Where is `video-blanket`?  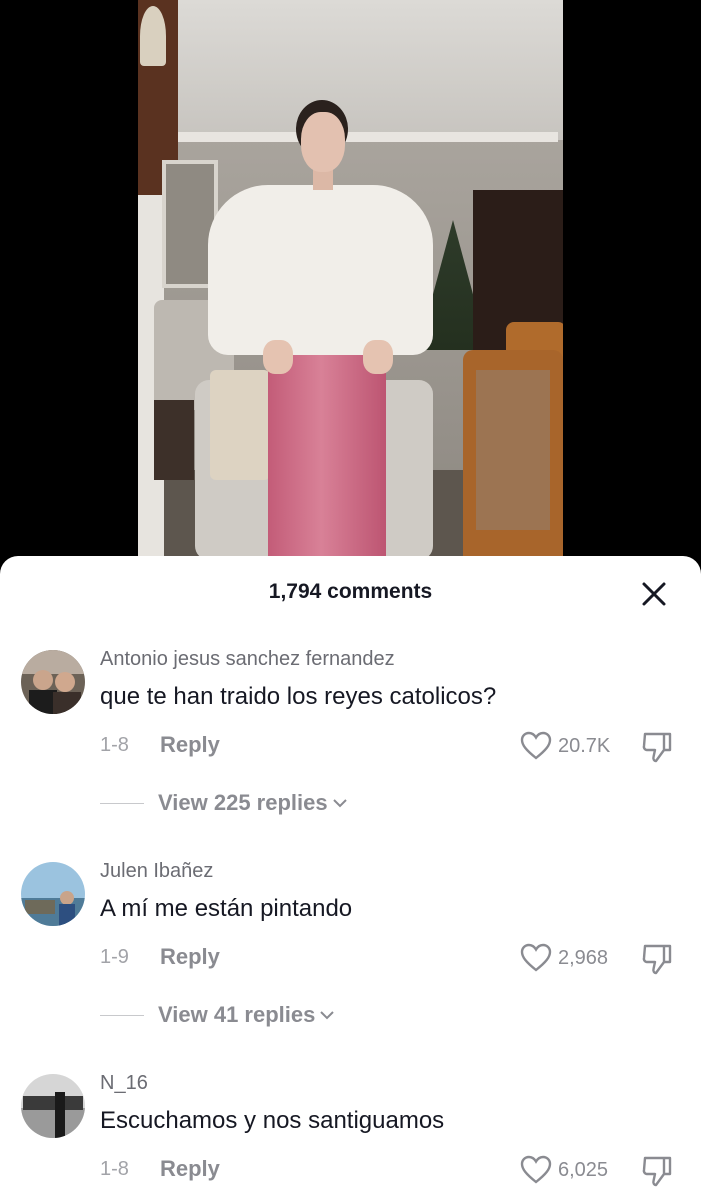 video-blanket is located at coordinates (240, 425).